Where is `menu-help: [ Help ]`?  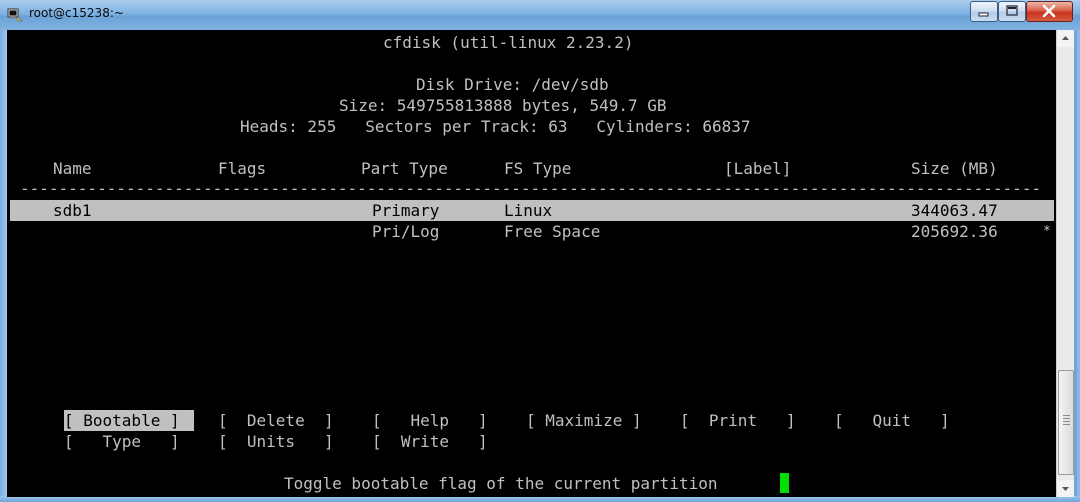
menu-help: [ Help ] is located at coordinates (430, 420).